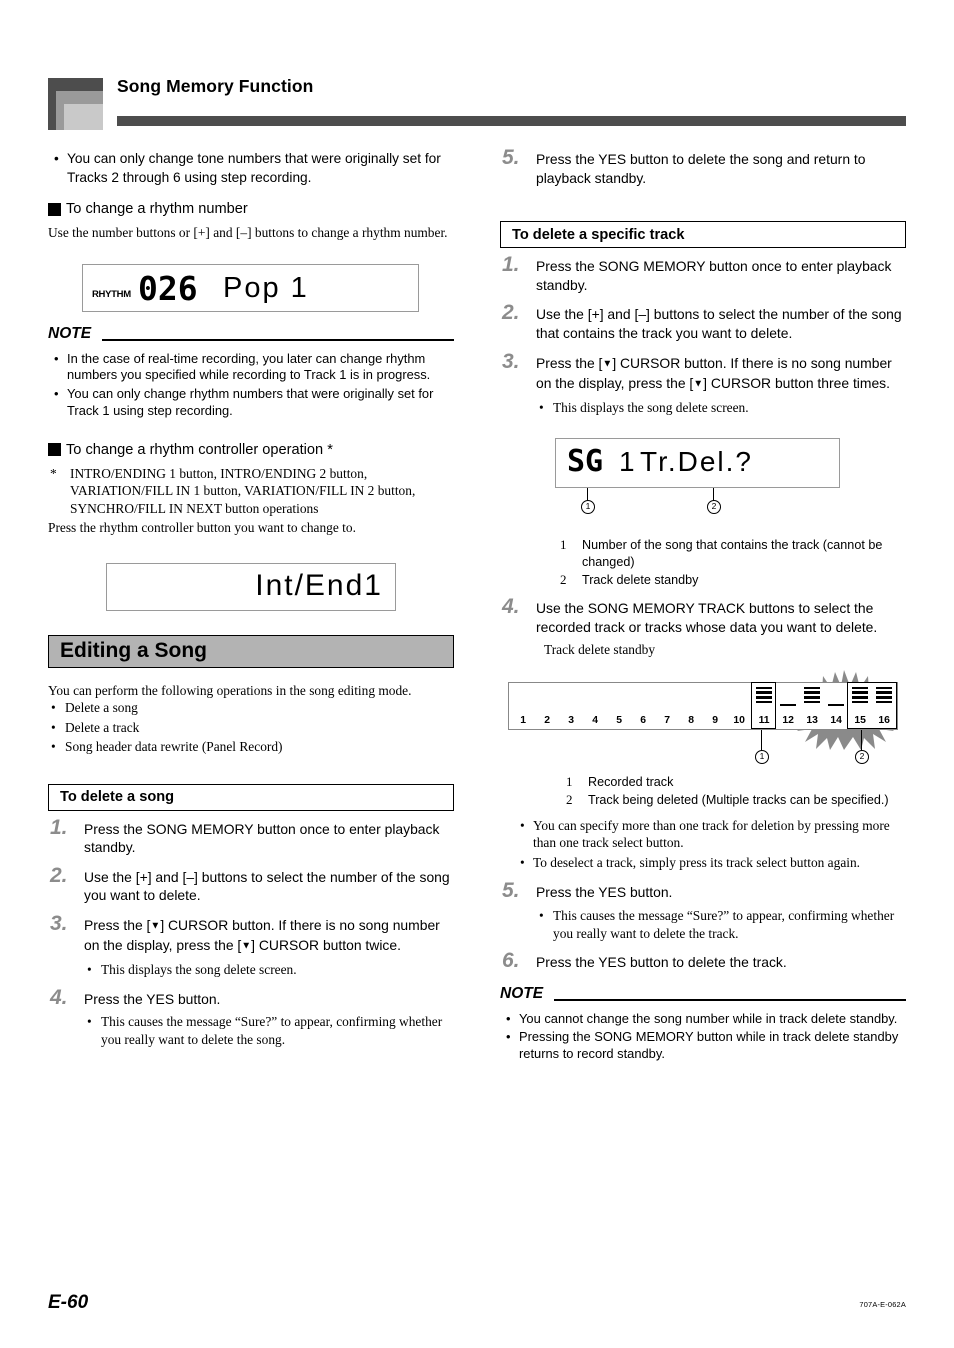  What do you see at coordinates (571, 706) in the screenshot?
I see `track-cell-3: 3` at bounding box center [571, 706].